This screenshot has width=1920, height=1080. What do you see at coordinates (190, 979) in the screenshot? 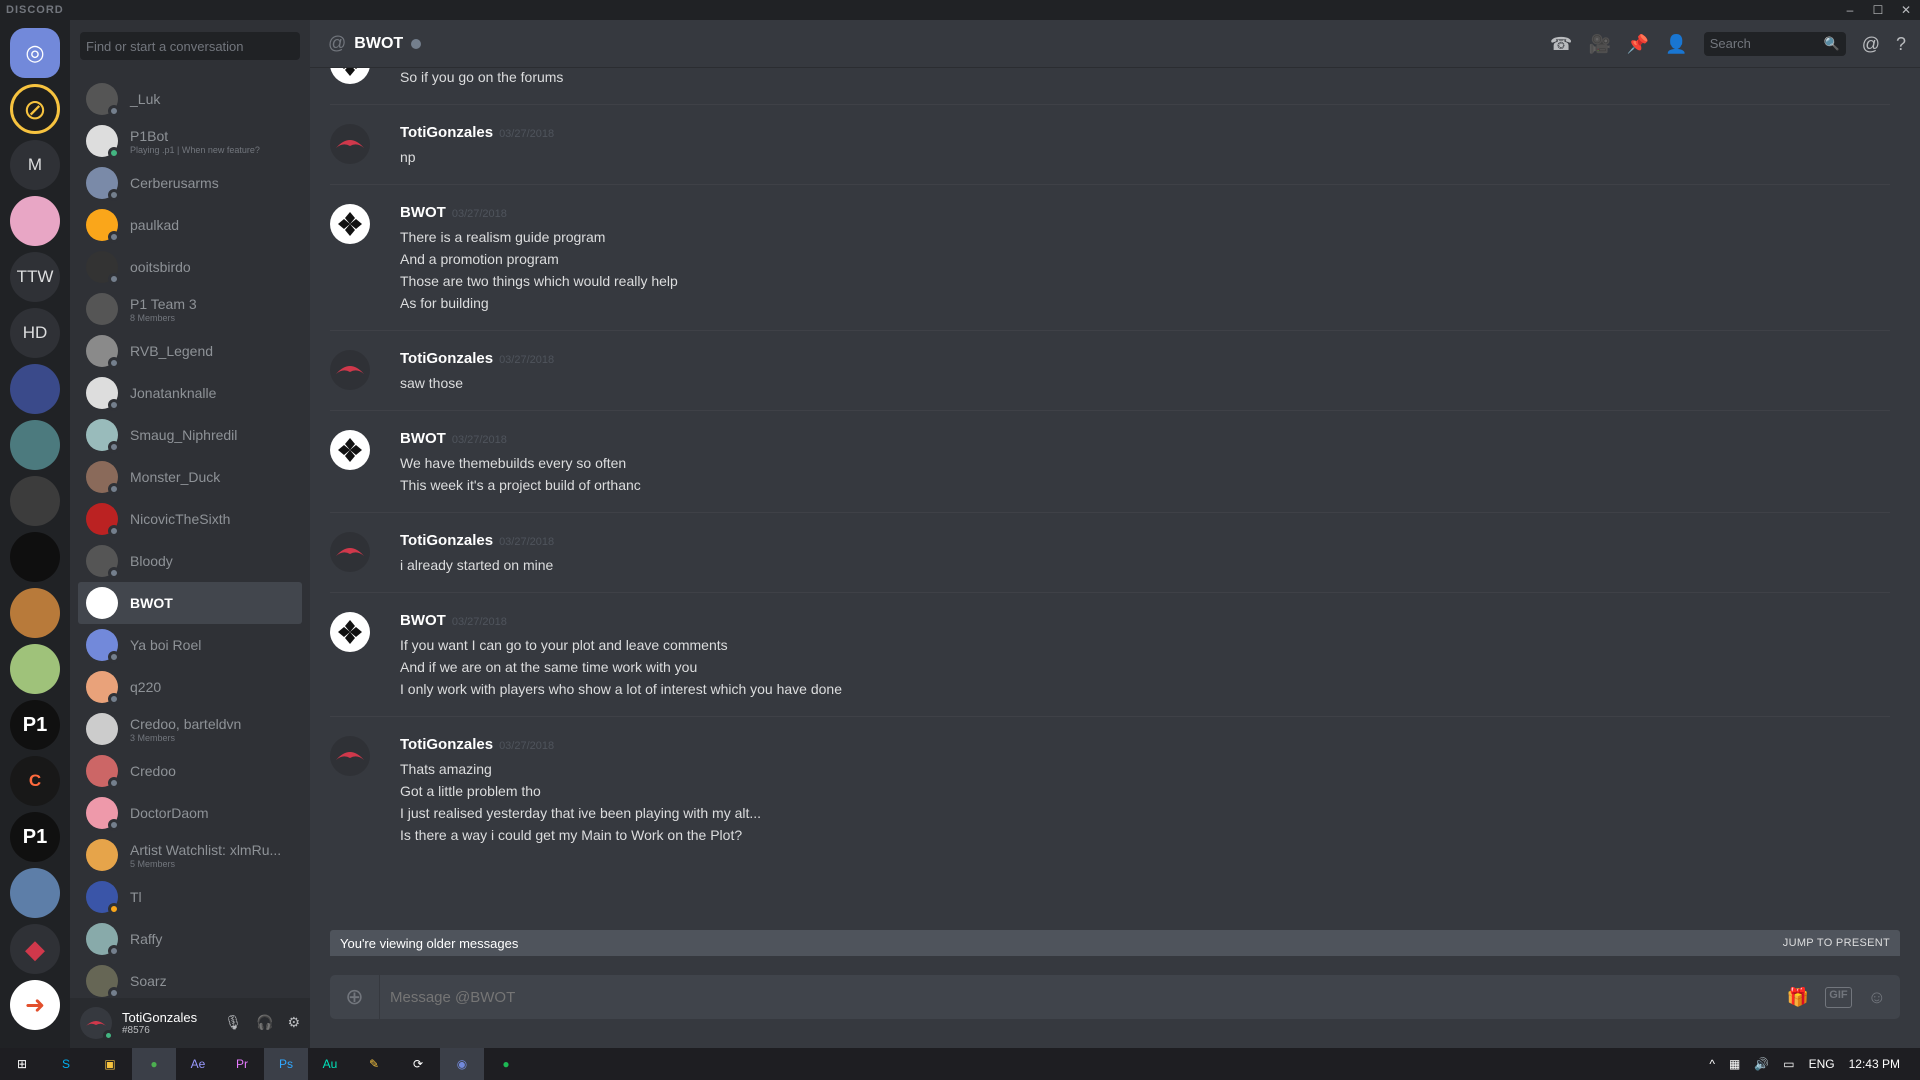
I see `dm-item: Soarz` at bounding box center [190, 979].